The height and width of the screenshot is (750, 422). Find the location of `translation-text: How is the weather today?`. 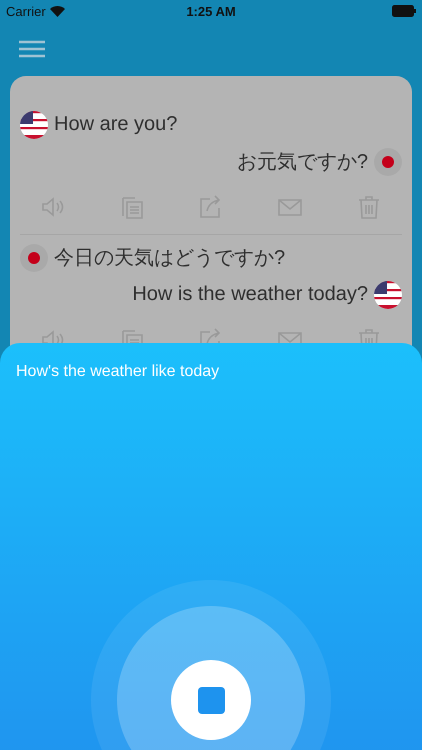

translation-text: How is the weather today? is located at coordinates (250, 294).